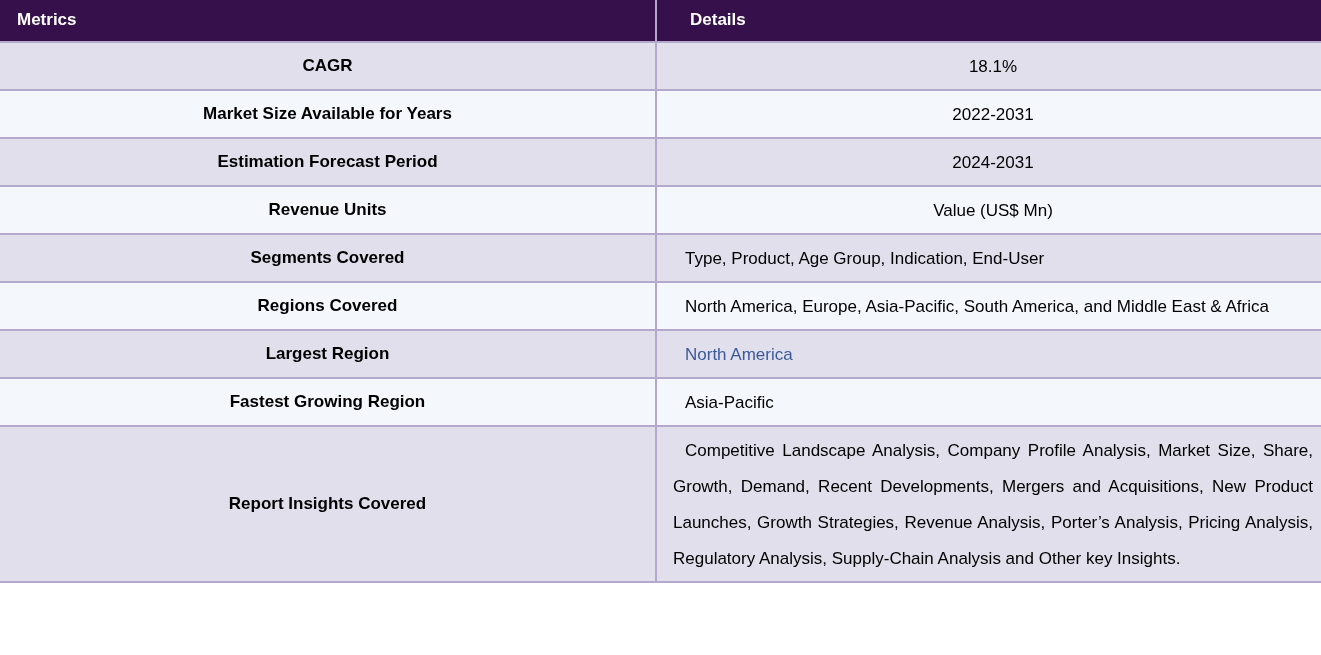 This screenshot has height=655, width=1321. Describe the element at coordinates (988, 258) in the screenshot. I see `detail-cell: Type, Product, Age Group, Indication, End-User` at that location.